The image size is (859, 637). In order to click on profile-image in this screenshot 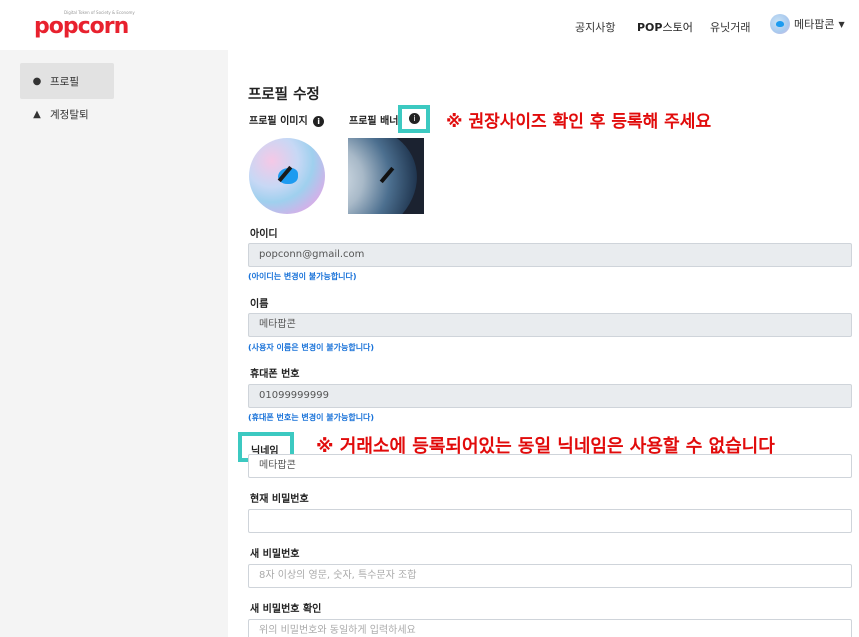, I will do `click(287, 176)`.